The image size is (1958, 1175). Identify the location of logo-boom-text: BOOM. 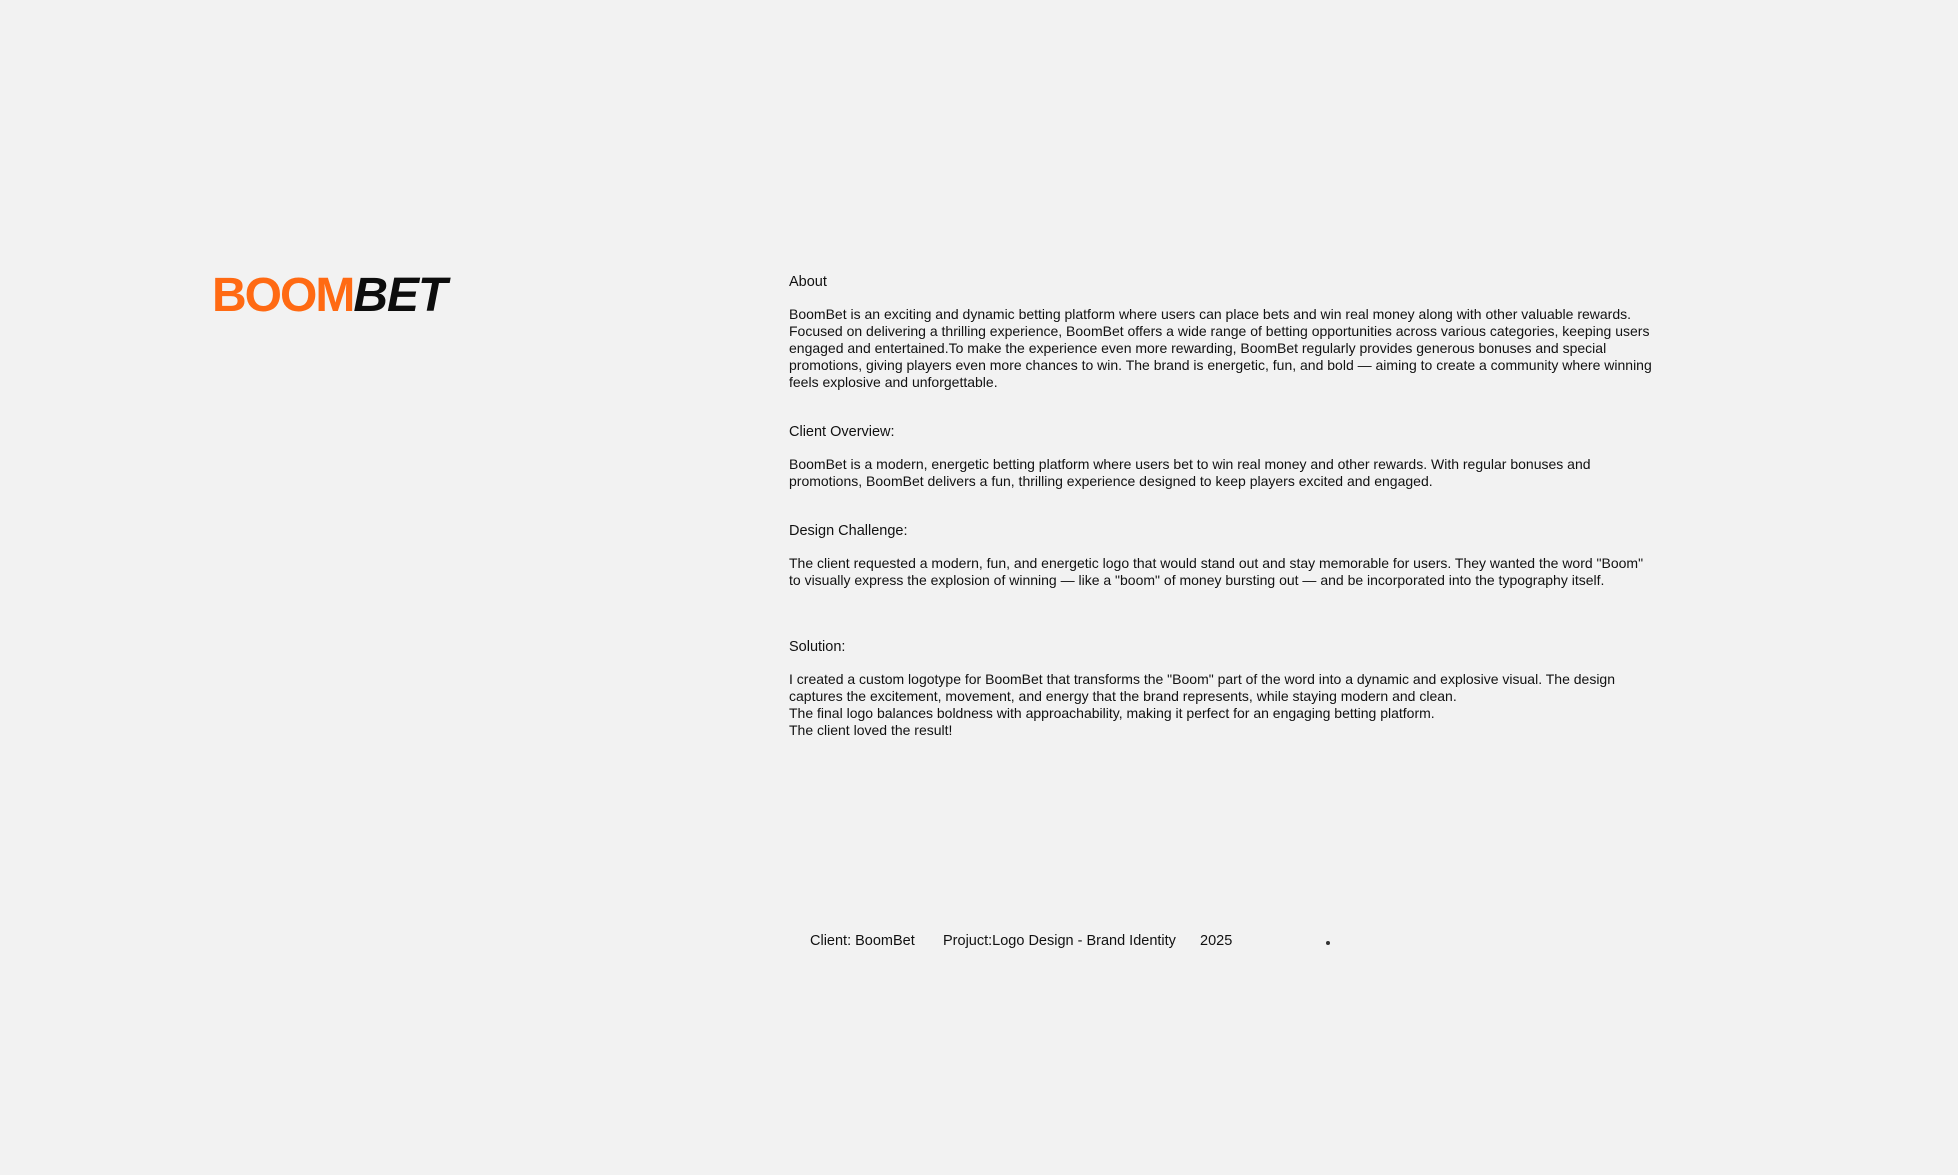
(283, 295).